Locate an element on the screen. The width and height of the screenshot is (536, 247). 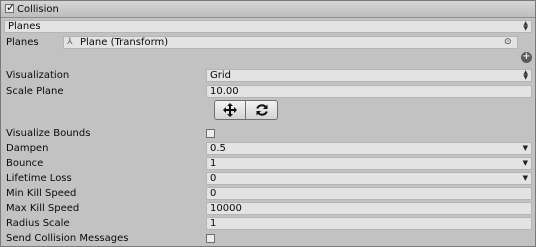
min-kill-speed-value: 0 is located at coordinates (213, 193).